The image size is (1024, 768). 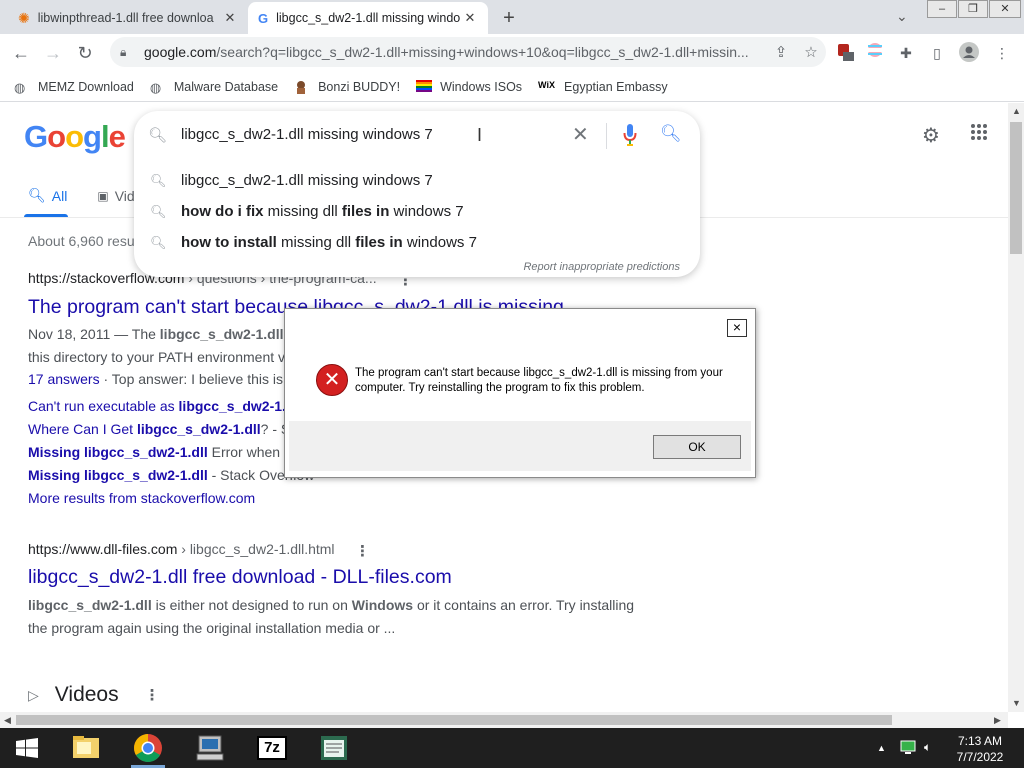 I want to click on video-icon: ▣, so click(x=103, y=195).